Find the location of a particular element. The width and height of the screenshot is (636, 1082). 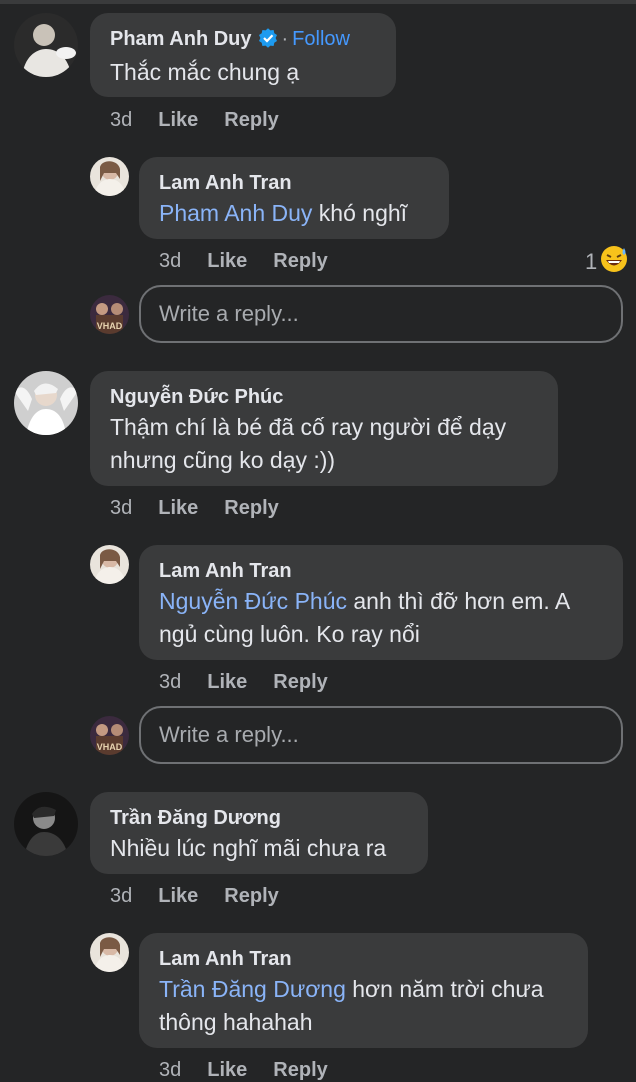

avatar-nguyen-duc-phuc is located at coordinates (46, 403).